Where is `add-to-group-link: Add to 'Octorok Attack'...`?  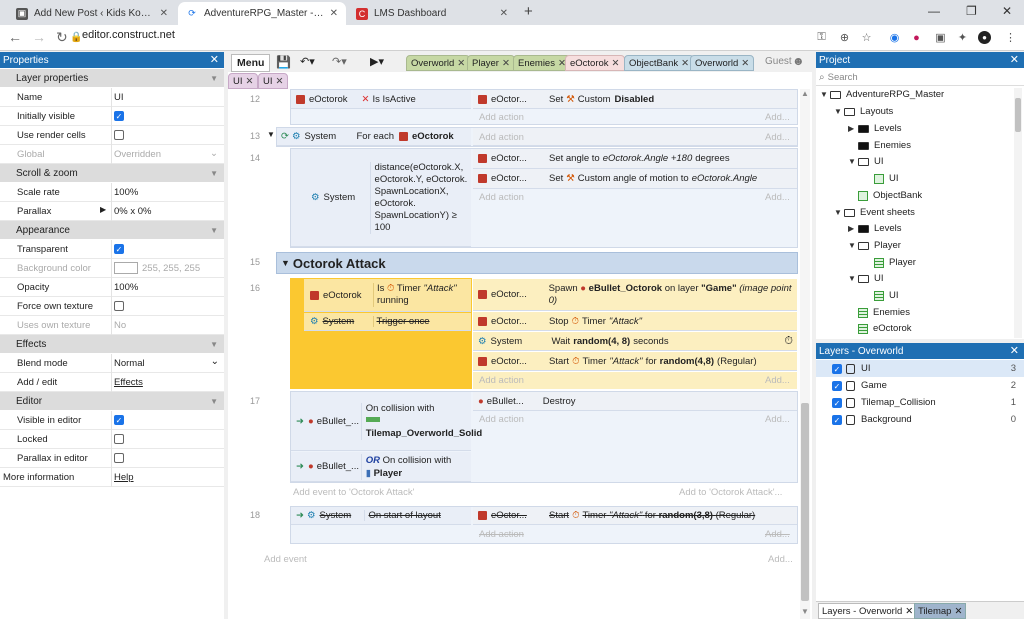 add-to-group-link: Add to 'Octorok Attack'... is located at coordinates (730, 492).